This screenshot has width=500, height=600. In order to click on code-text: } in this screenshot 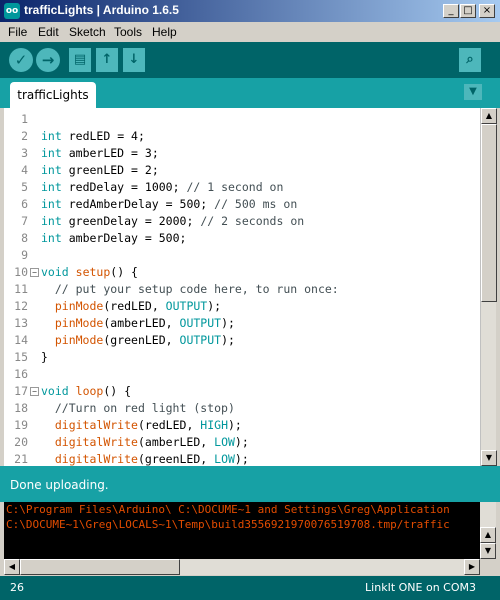, I will do `click(44, 357)`.